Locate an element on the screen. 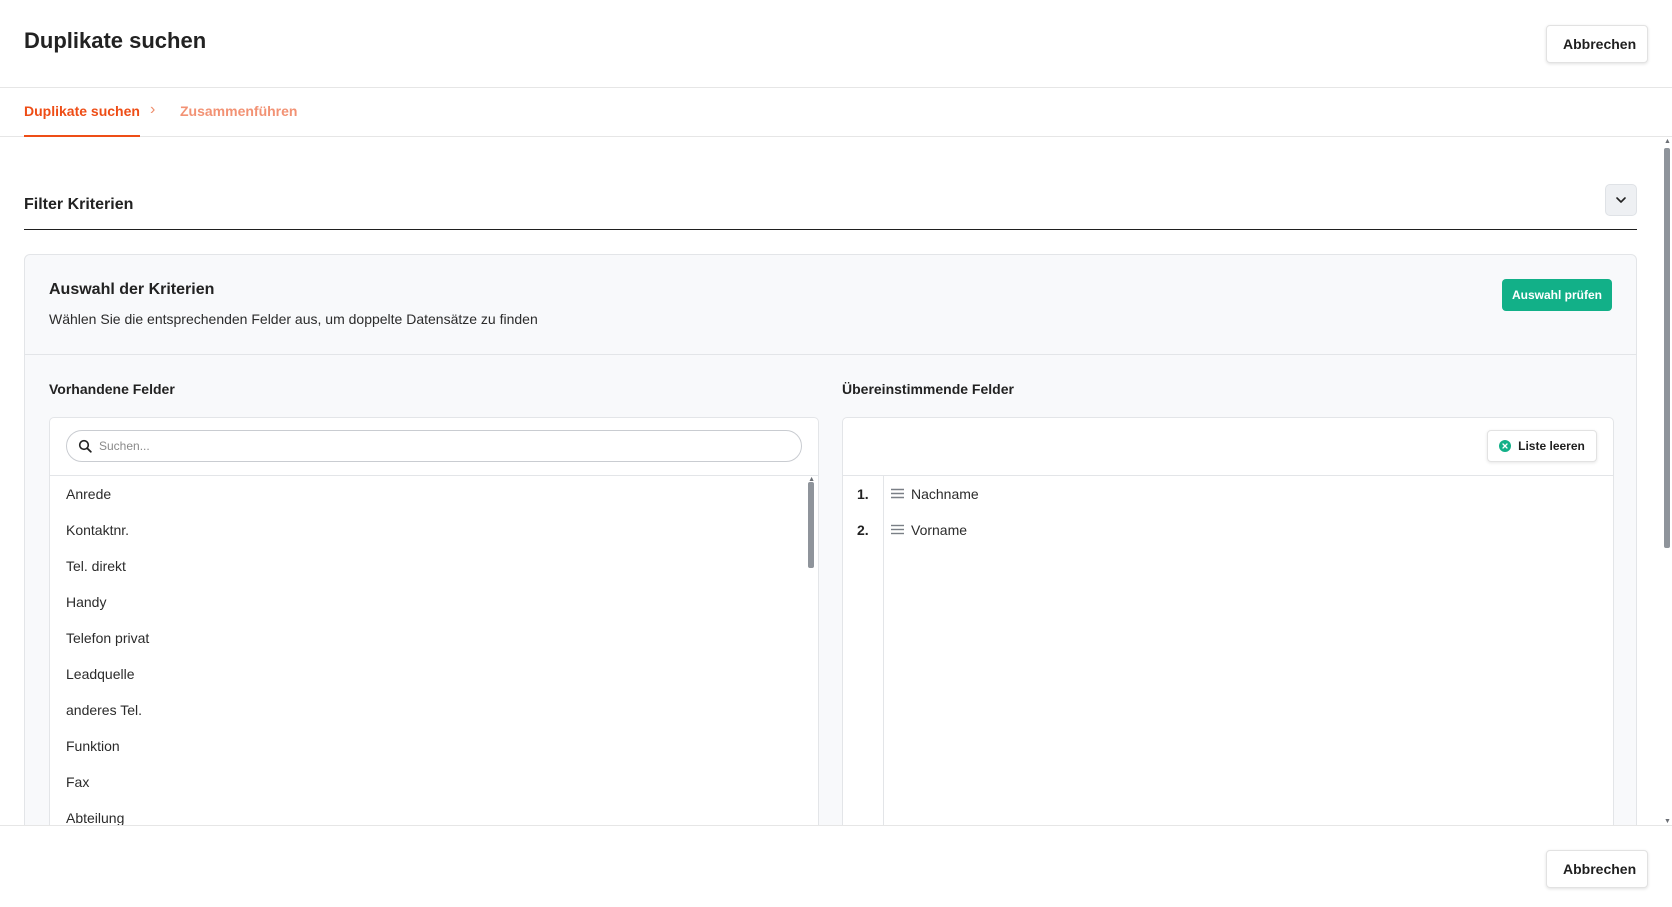 The width and height of the screenshot is (1672, 907). item-number: 2. is located at coordinates (863, 530).